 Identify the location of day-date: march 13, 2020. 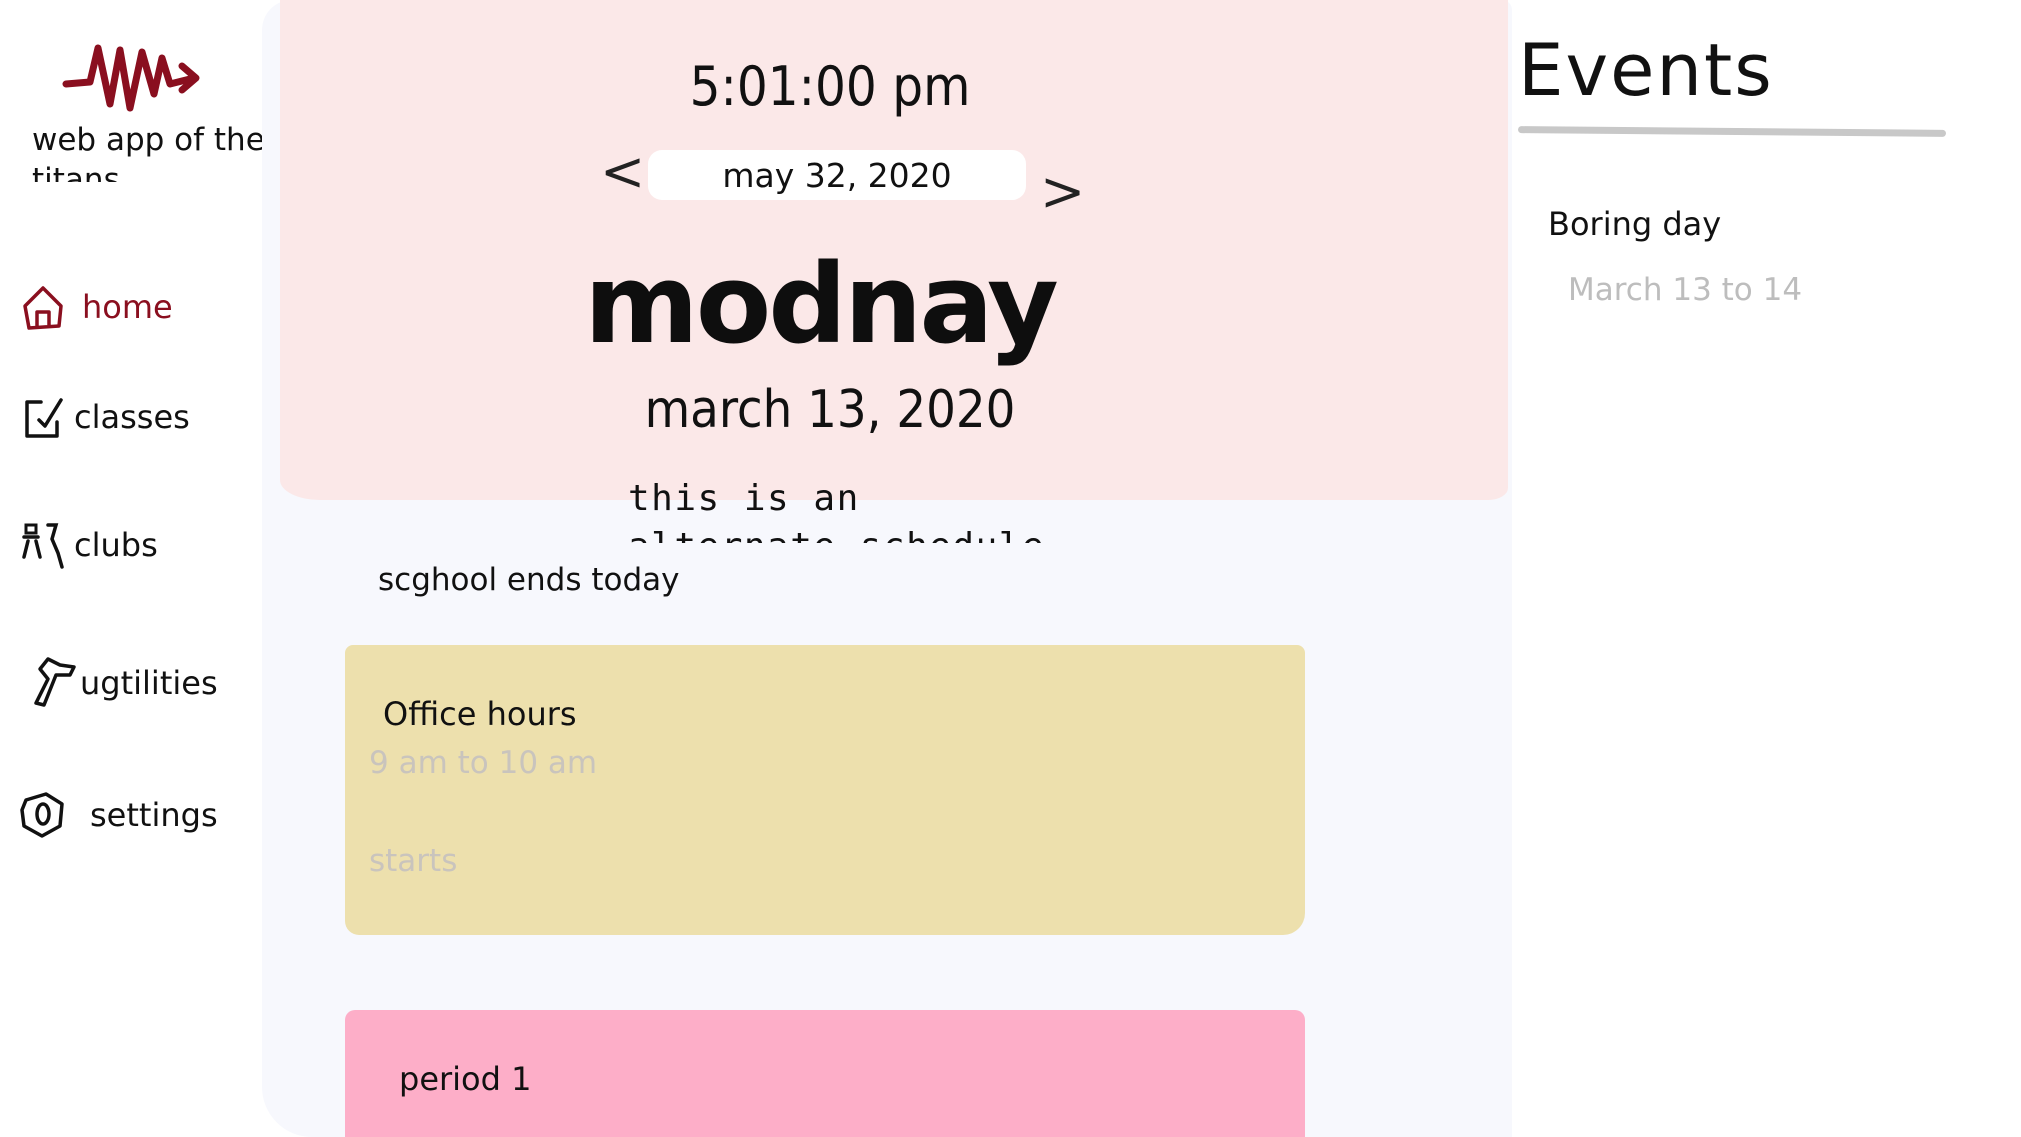
(830, 410).